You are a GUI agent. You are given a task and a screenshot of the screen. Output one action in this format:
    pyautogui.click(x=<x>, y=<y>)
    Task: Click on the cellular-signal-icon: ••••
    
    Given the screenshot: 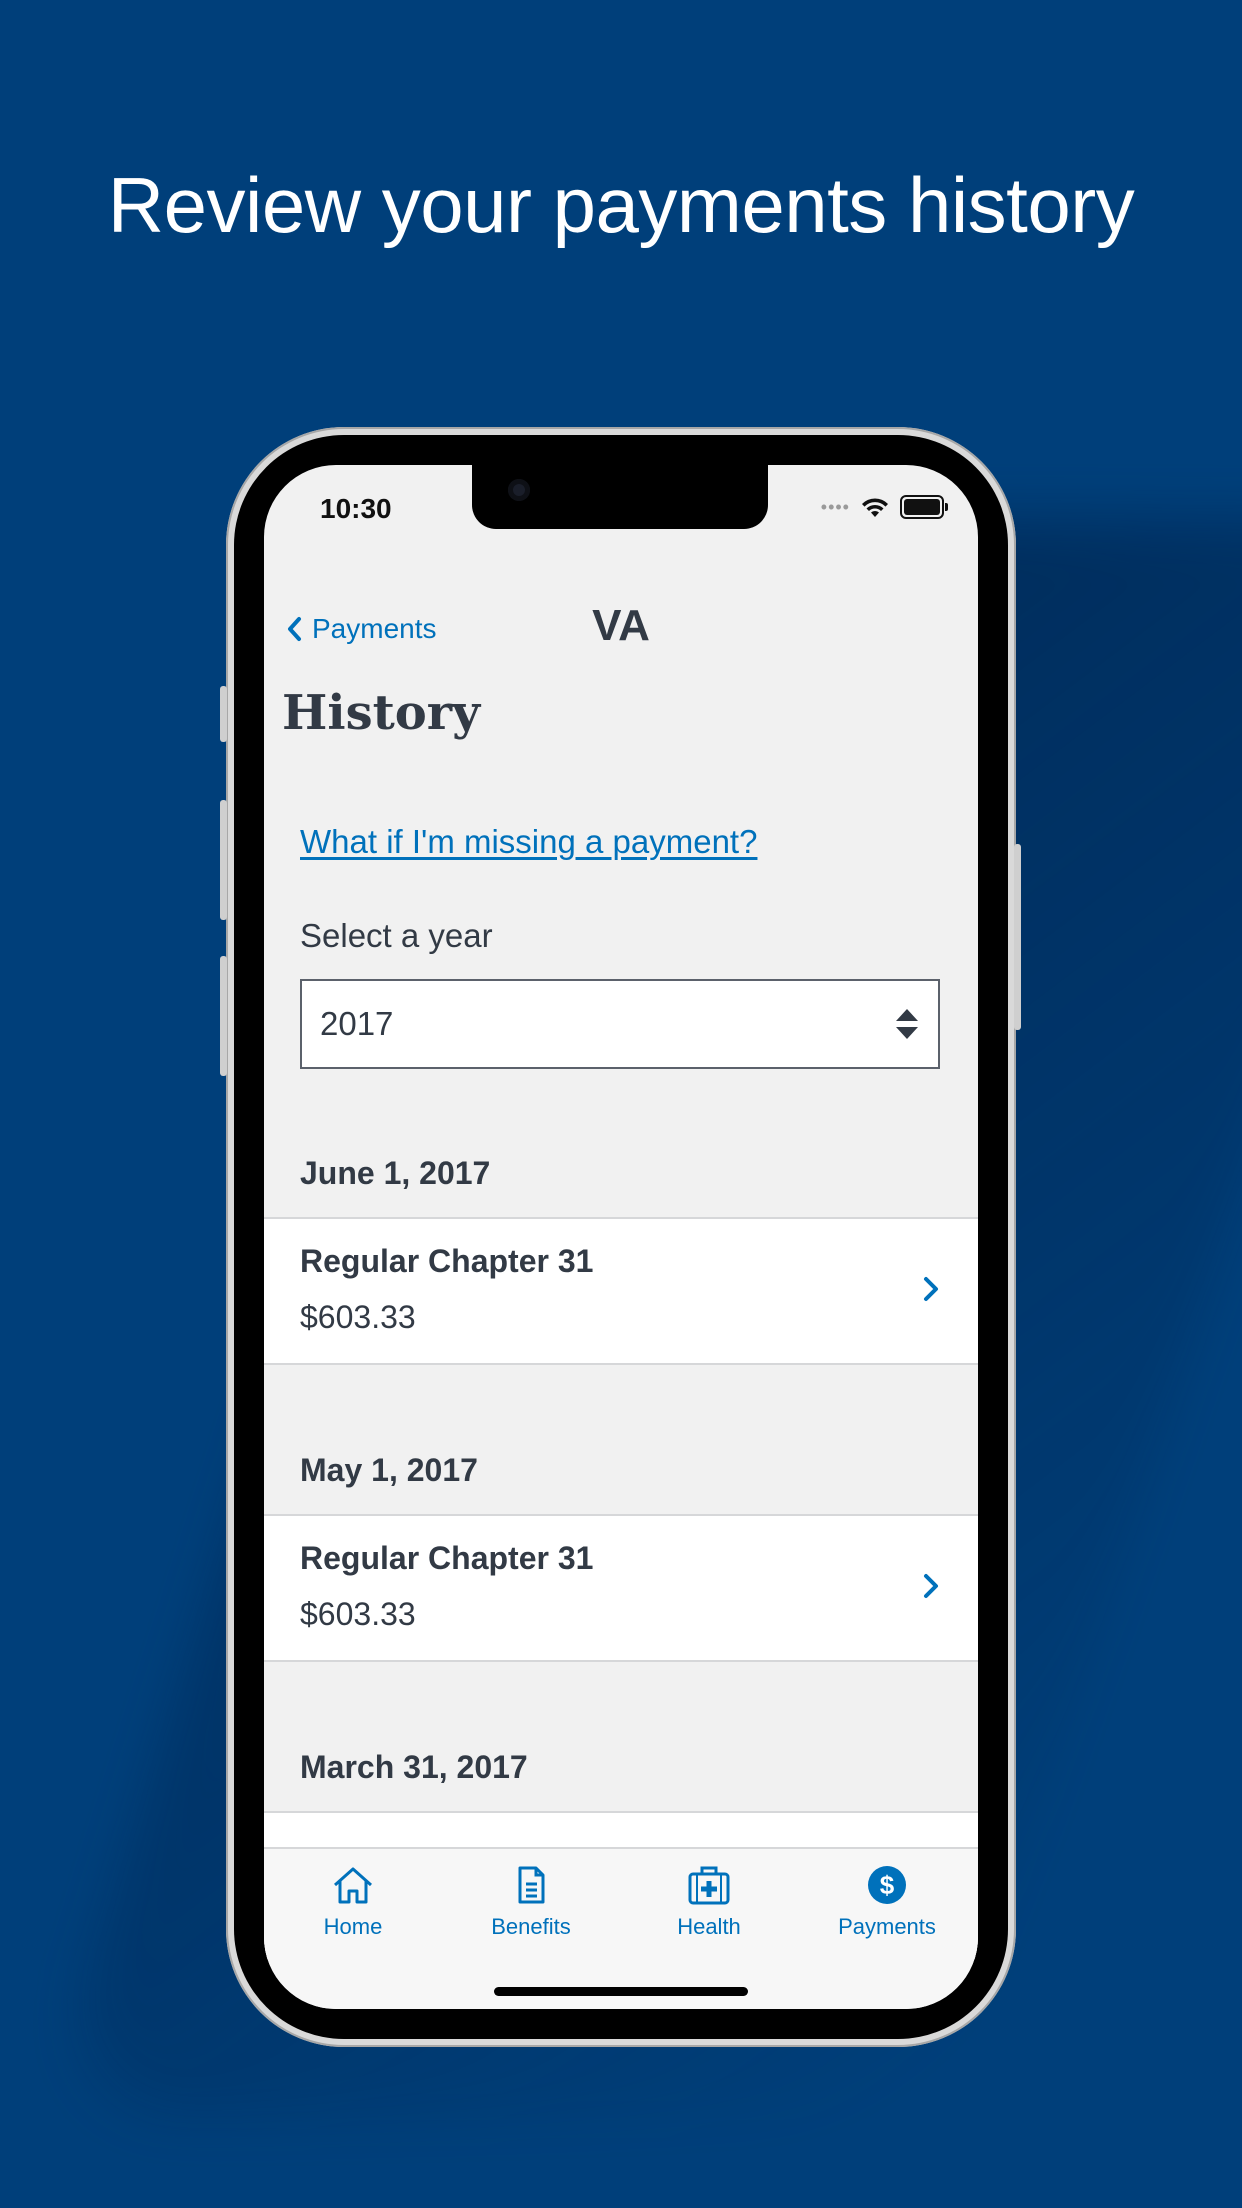 What is the action you would take?
    pyautogui.click(x=835, y=506)
    